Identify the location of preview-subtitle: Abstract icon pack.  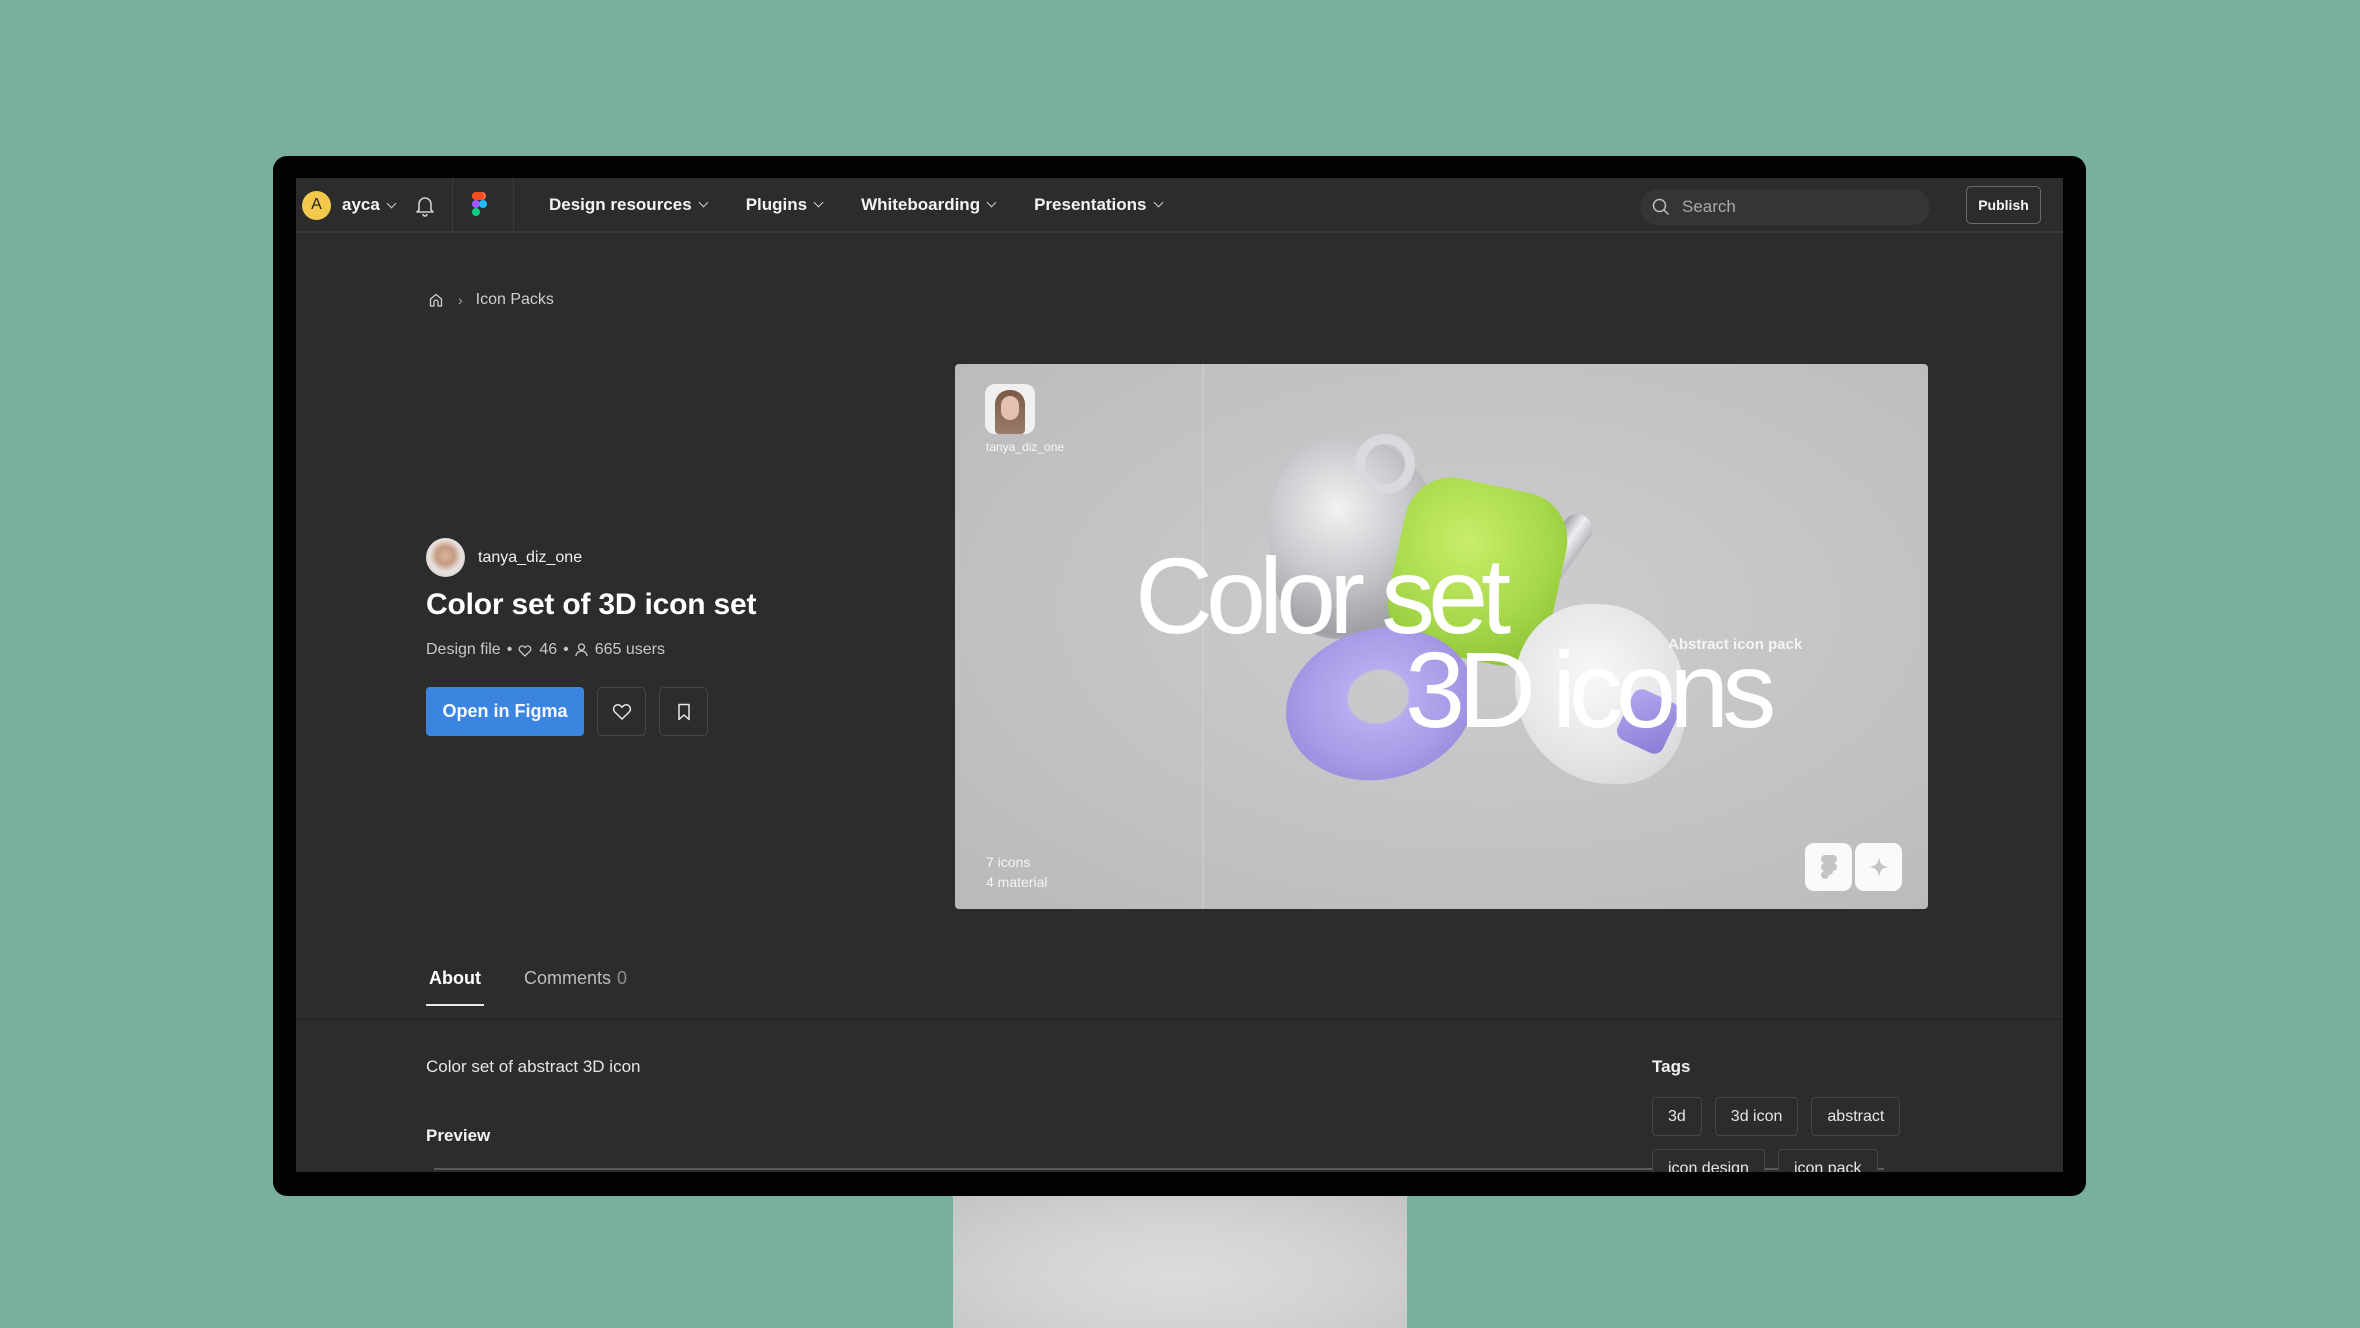
(1735, 644).